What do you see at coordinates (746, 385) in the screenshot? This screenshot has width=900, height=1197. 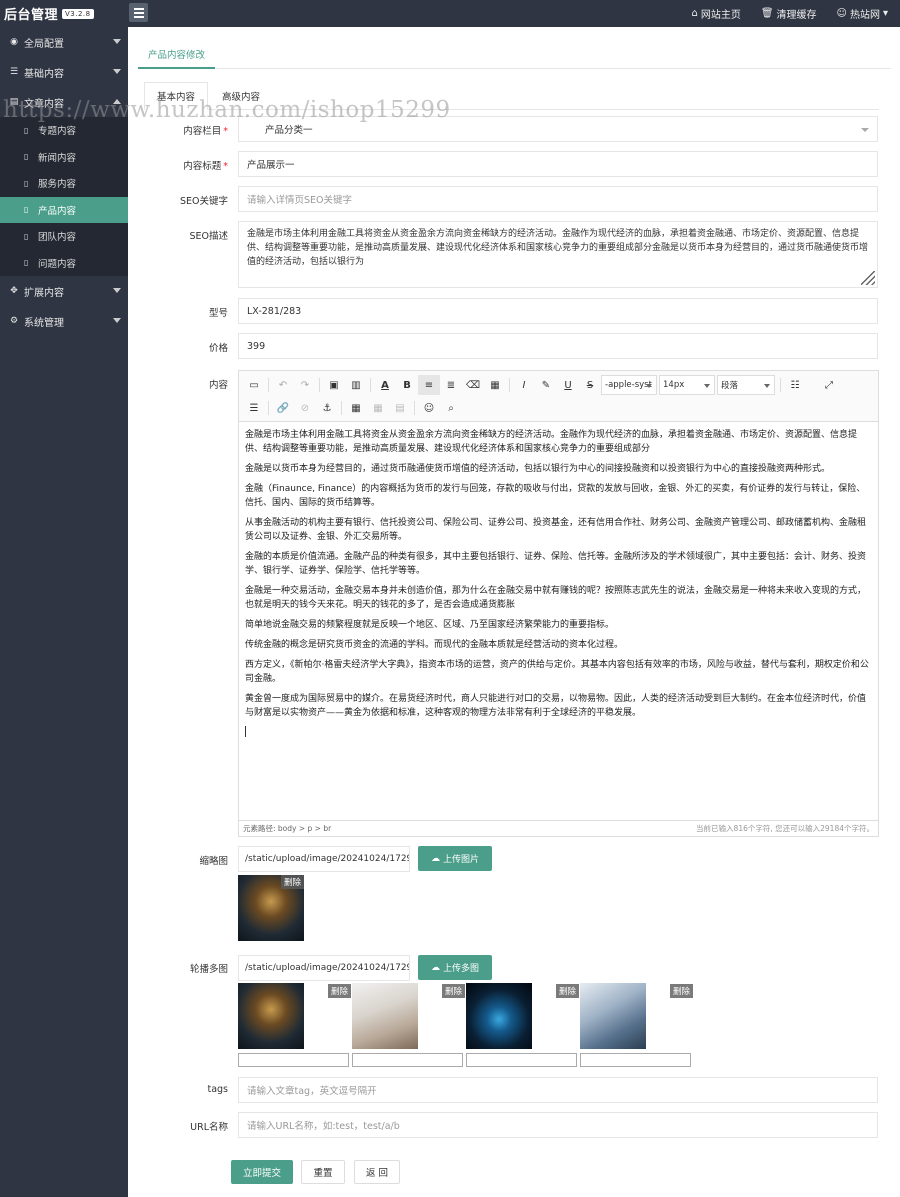 I see `paragraph-select: 段落` at bounding box center [746, 385].